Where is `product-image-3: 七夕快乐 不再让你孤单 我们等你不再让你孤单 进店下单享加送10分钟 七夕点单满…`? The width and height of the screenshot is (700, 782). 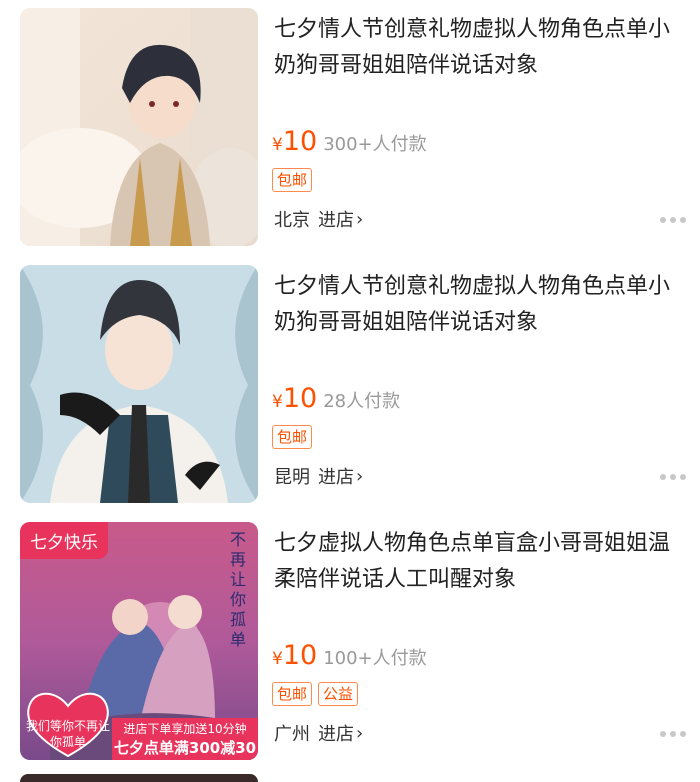 product-image-3: 七夕快乐 不再让你孤单 我们等你不再让你孤单 进店下单享加送10分钟 七夕点单满… is located at coordinates (139, 641).